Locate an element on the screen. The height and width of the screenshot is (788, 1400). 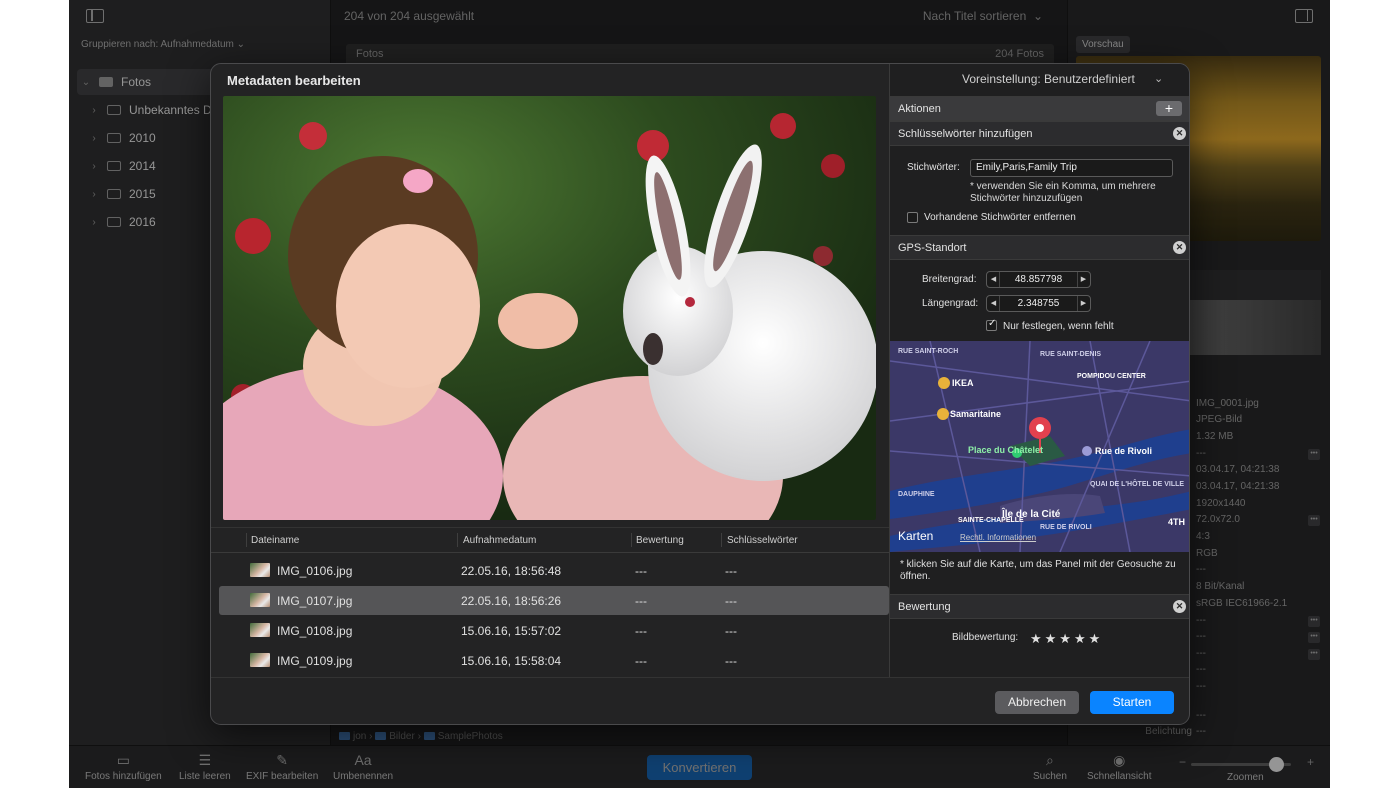
remove-existing-checkbox is located at coordinates (912, 217).